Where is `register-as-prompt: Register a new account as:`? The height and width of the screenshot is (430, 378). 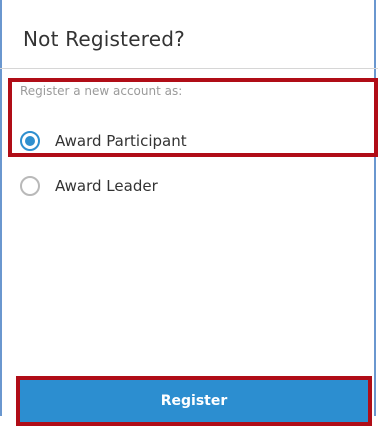
register-as-prompt: Register a new account as: is located at coordinates (101, 91).